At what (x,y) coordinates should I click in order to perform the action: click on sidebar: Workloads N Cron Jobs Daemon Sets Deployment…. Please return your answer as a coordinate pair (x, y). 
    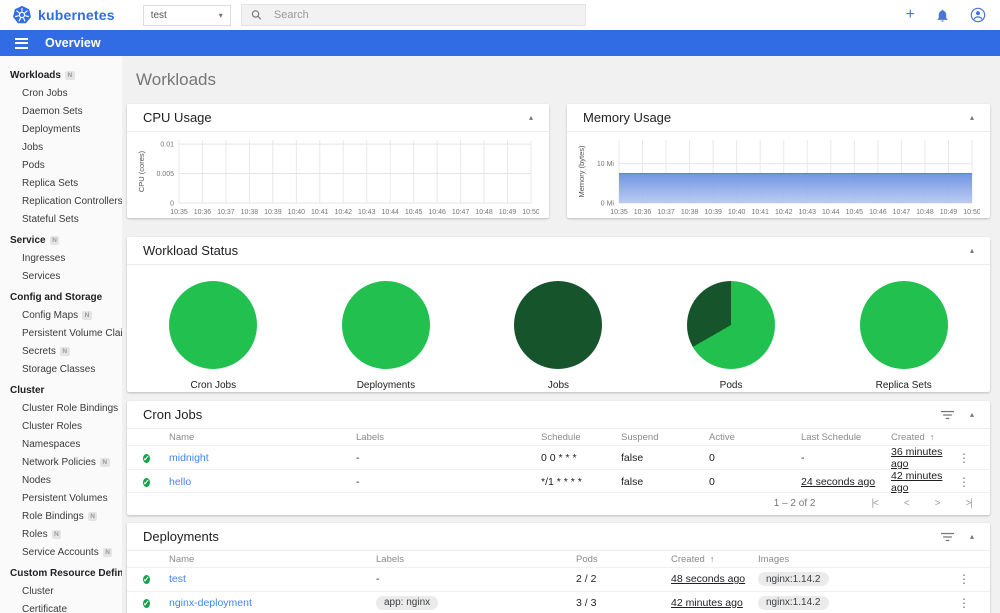
    Looking at the image, I should click on (61, 334).